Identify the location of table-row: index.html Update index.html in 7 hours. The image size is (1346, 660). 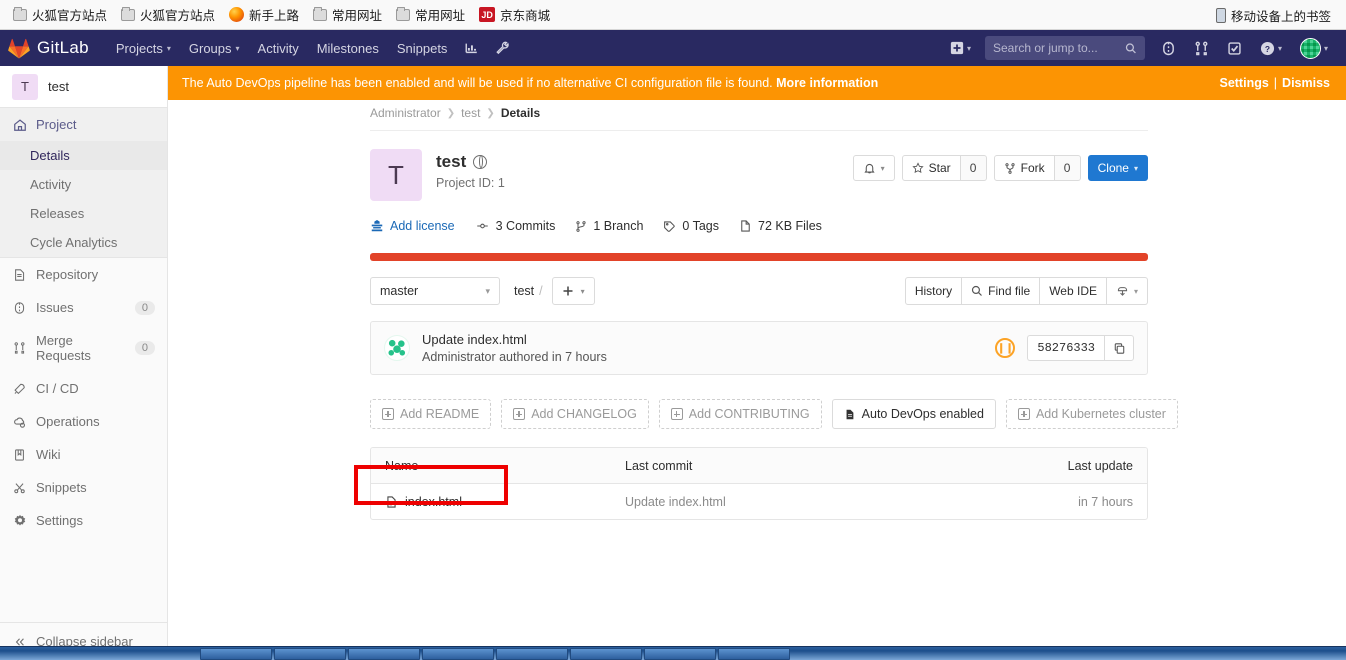
(759, 501).